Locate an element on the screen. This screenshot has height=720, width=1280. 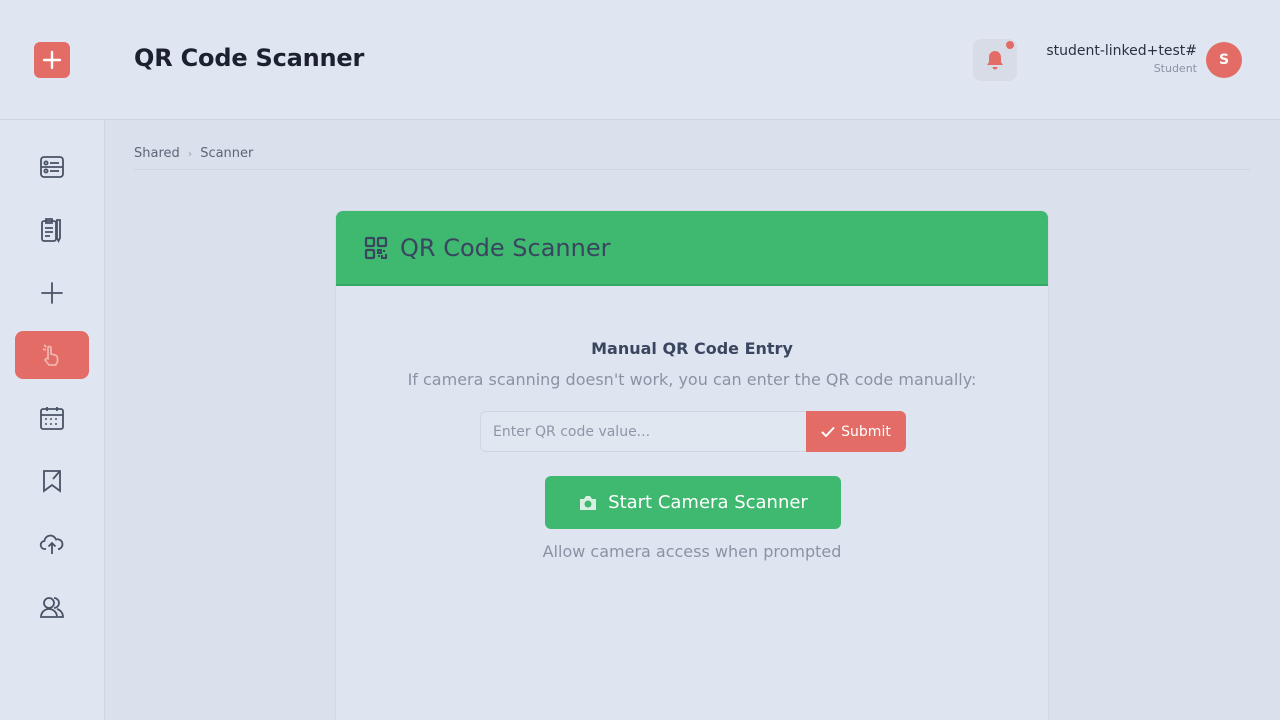
breadcrumb-item-scanner: Scanner is located at coordinates (227, 153).